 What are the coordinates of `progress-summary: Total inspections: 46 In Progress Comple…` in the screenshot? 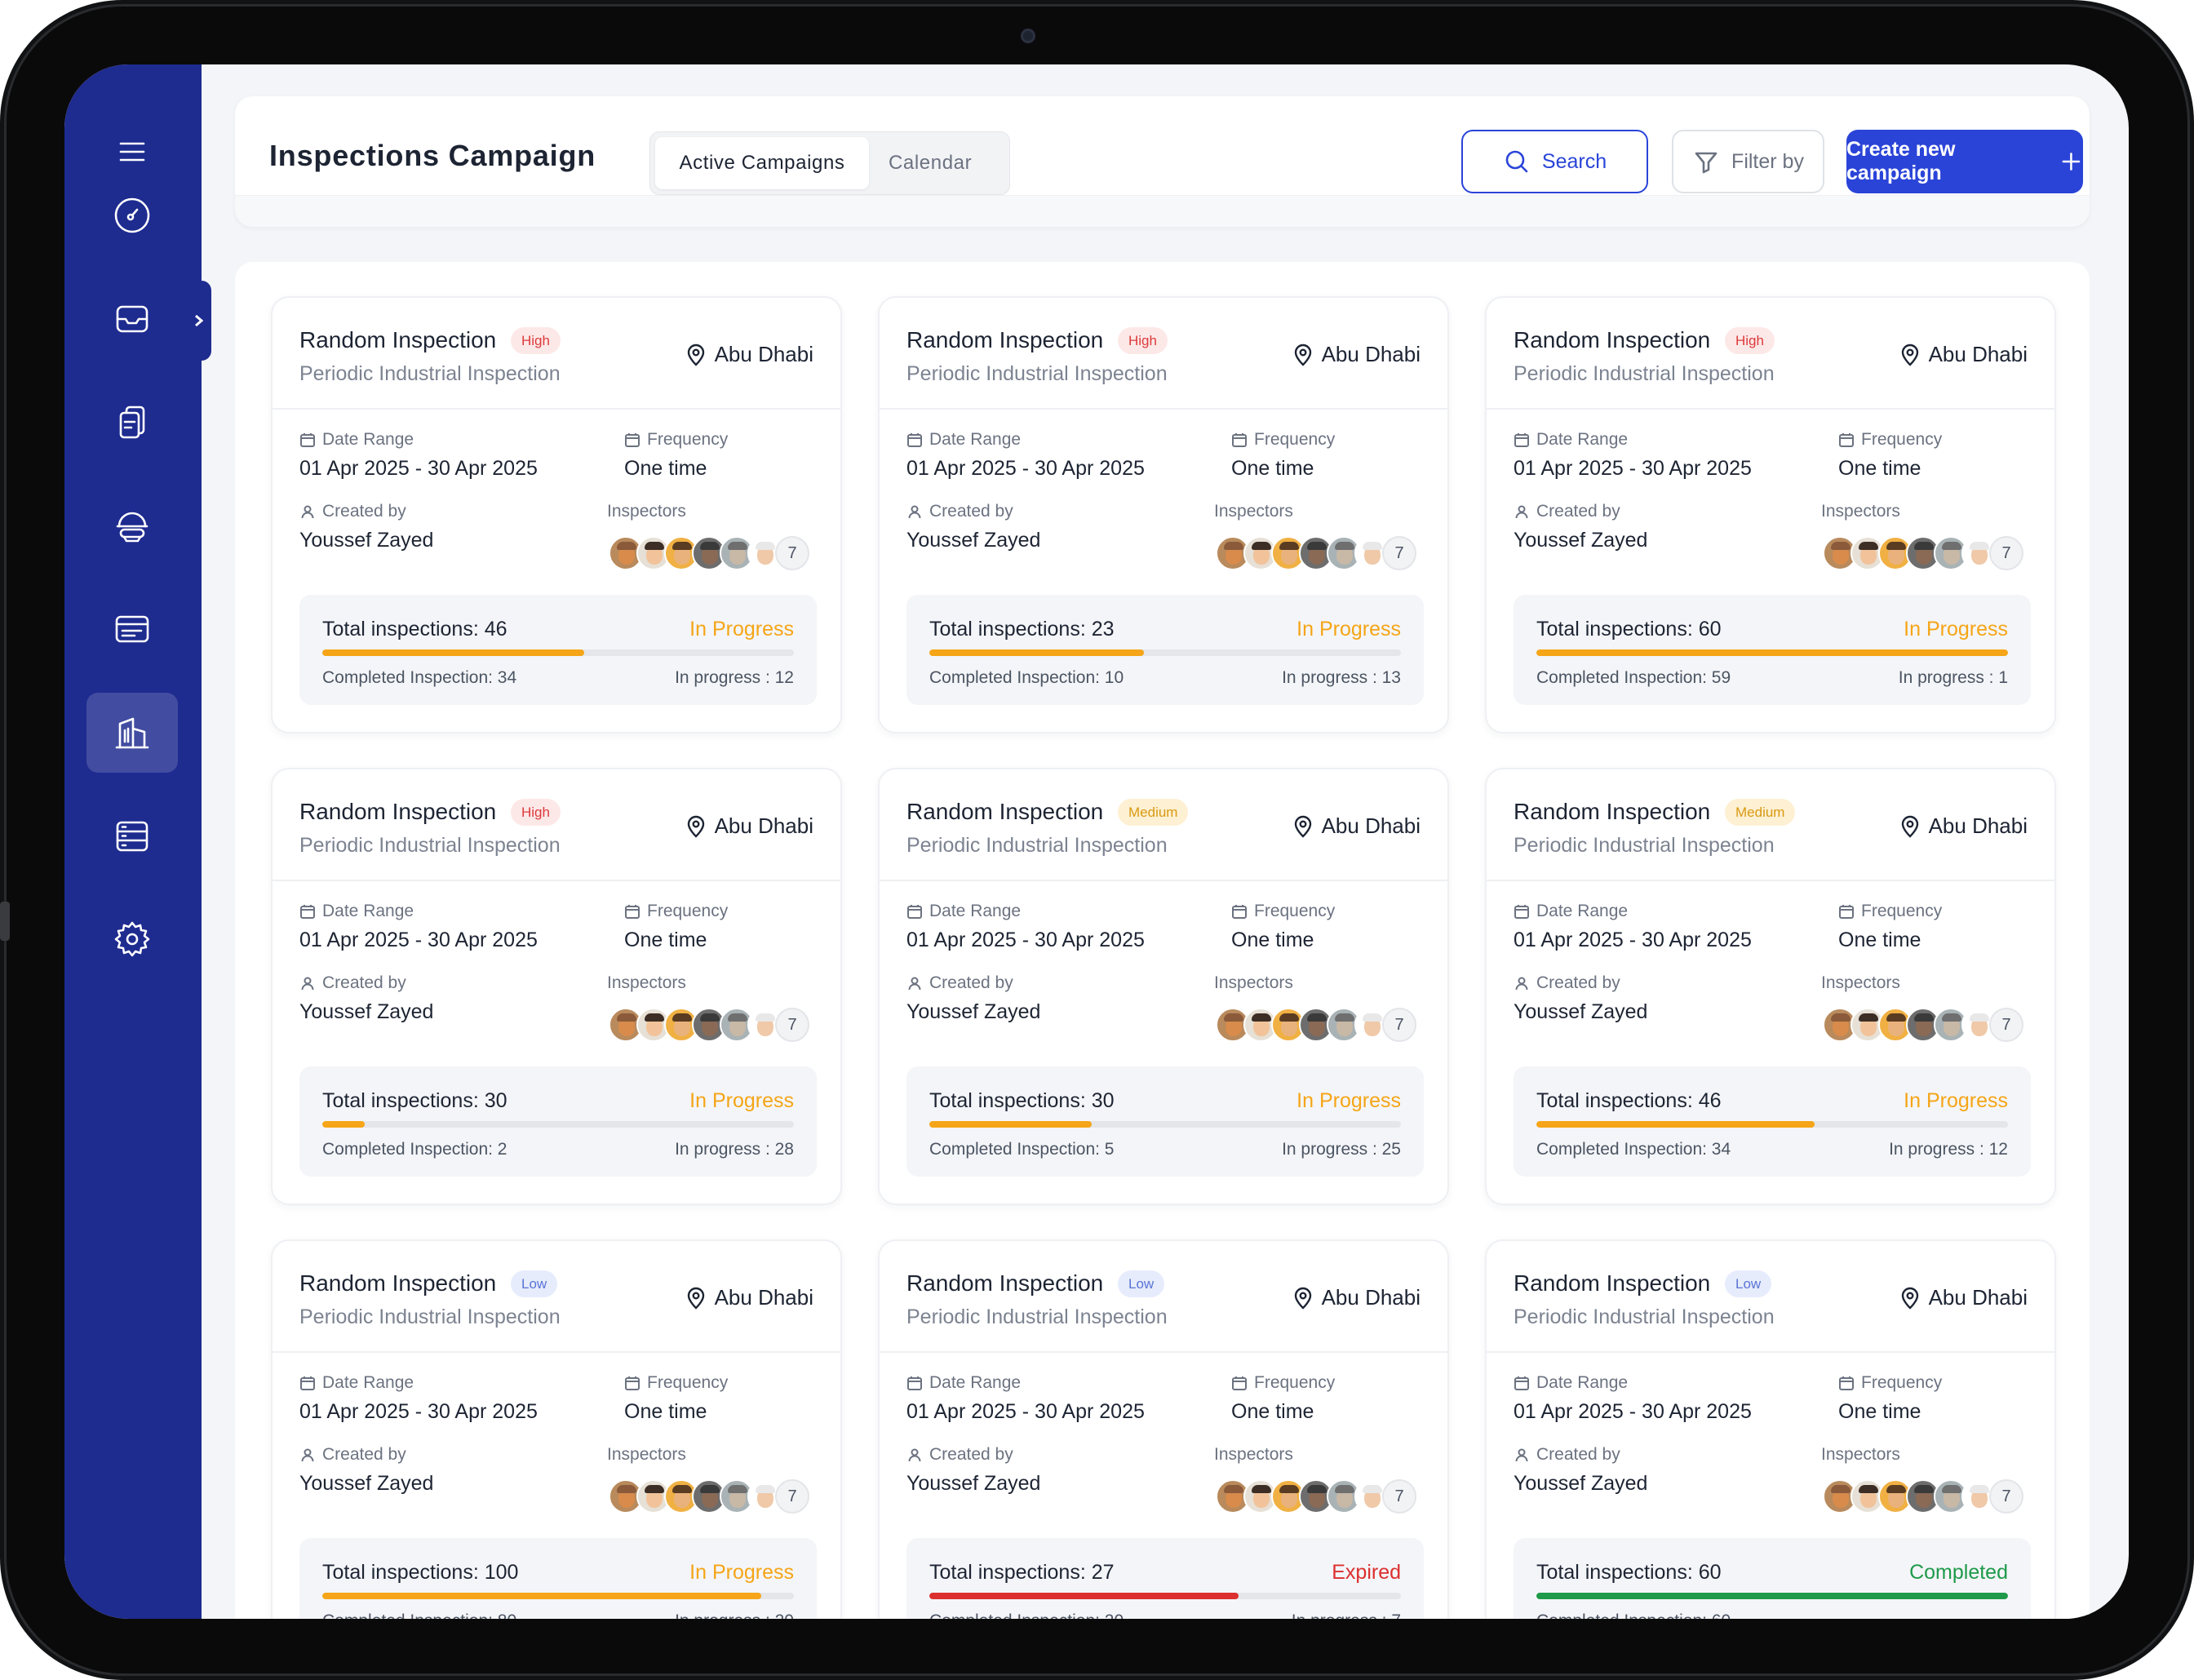 It's located at (558, 650).